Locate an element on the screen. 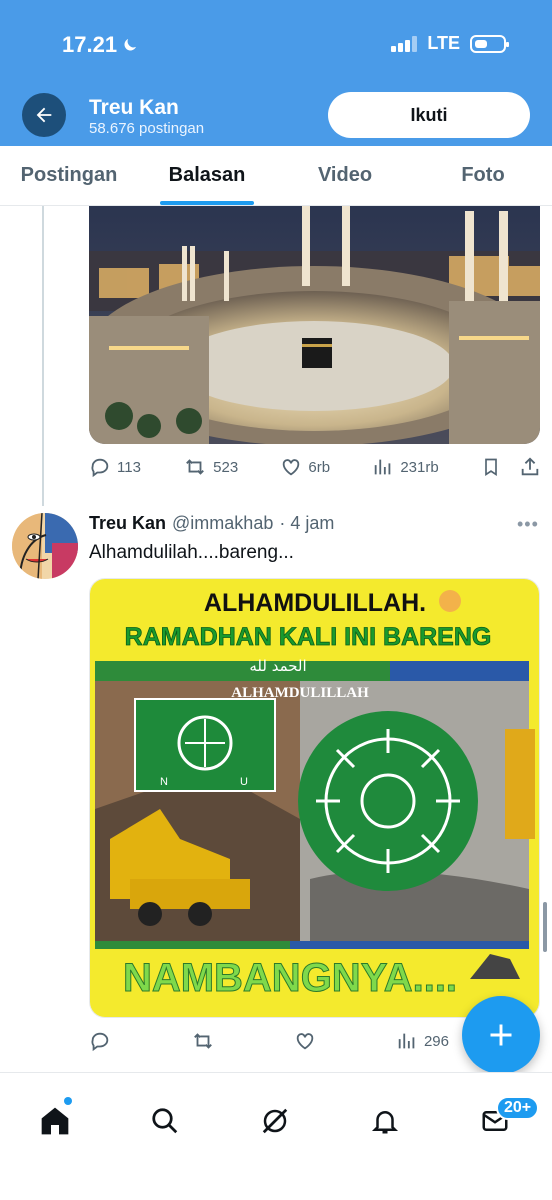  tab-foto: Foto is located at coordinates (483, 175).